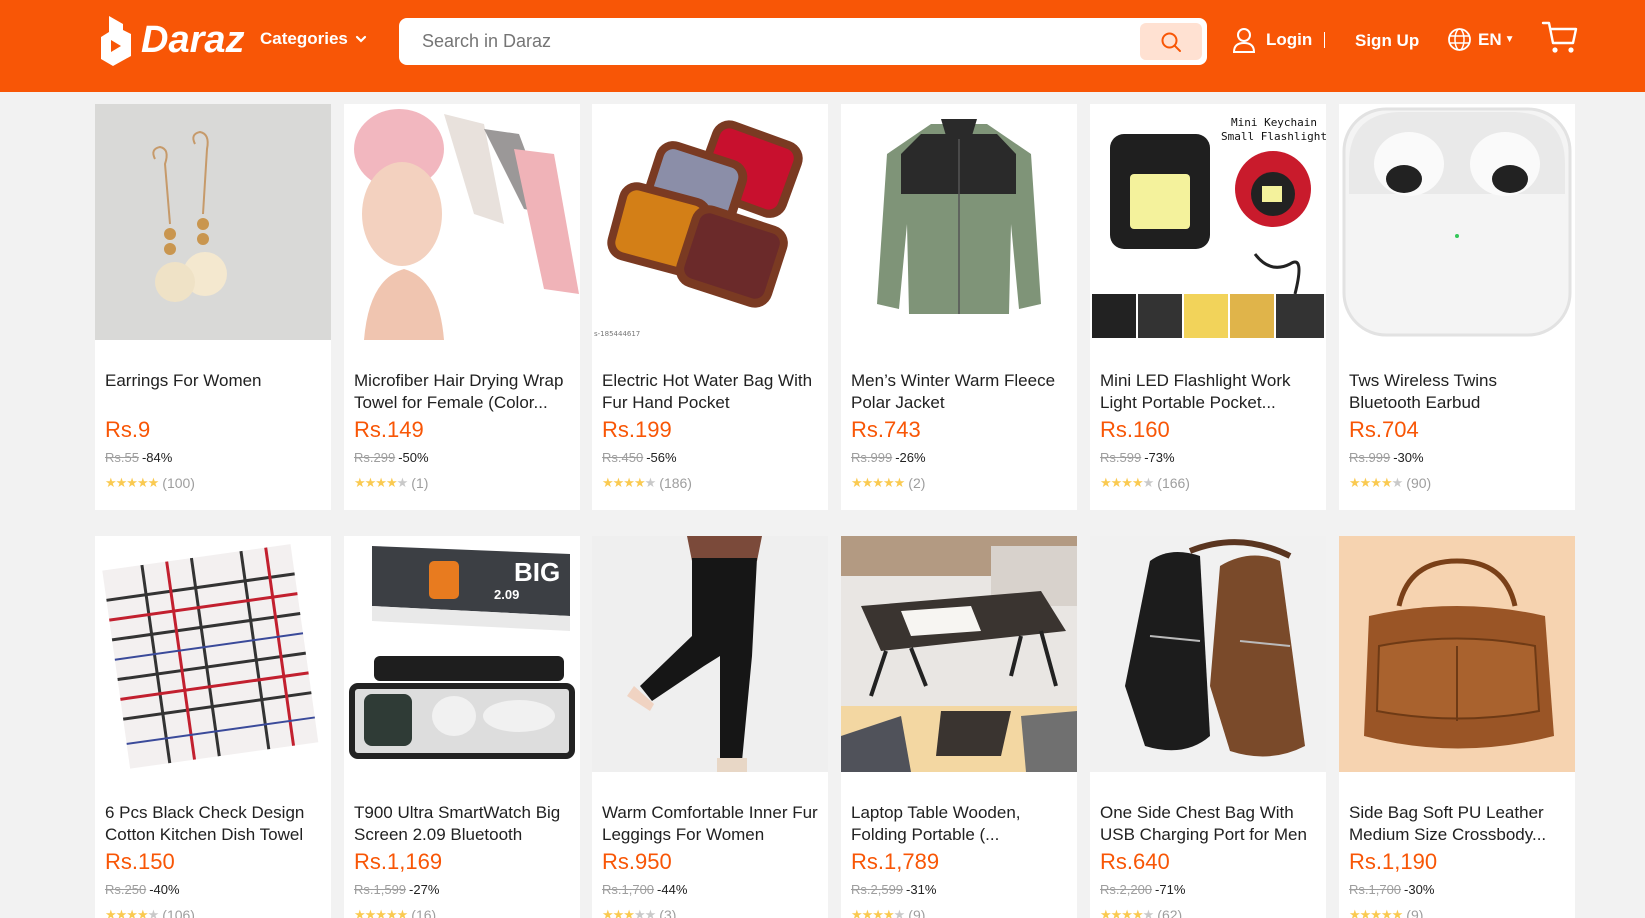  I want to click on rating-row: ★★★★★ (106), so click(150, 912).